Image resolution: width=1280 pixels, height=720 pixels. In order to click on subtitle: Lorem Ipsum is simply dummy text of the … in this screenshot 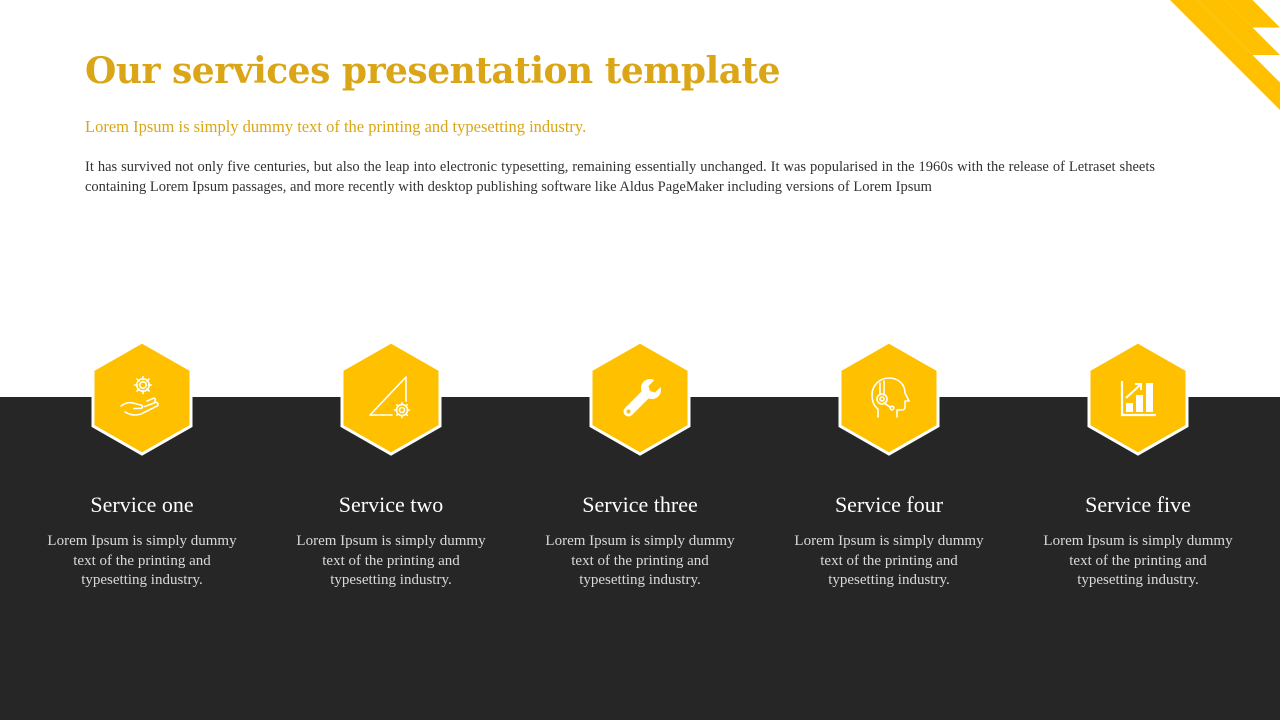, I will do `click(336, 126)`.